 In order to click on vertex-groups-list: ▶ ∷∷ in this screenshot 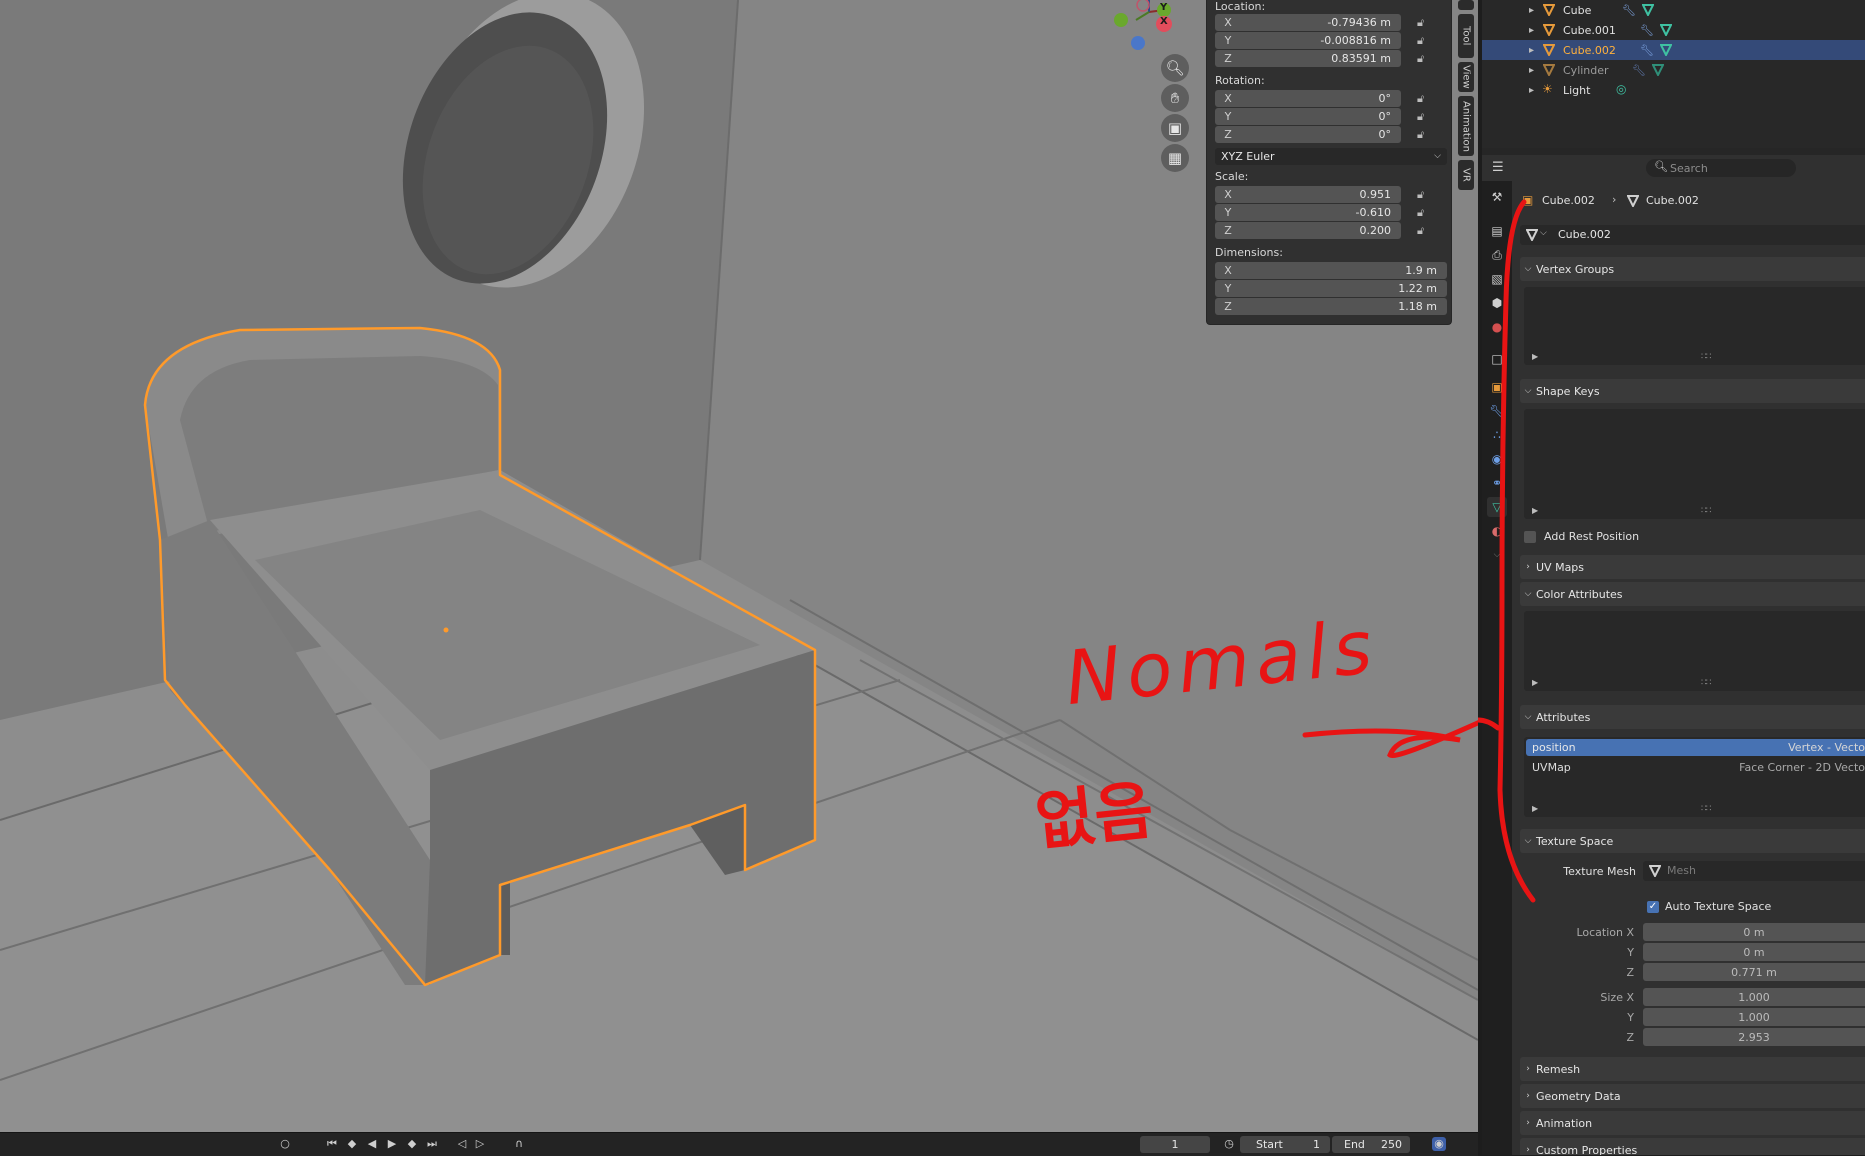, I will do `click(1694, 326)`.